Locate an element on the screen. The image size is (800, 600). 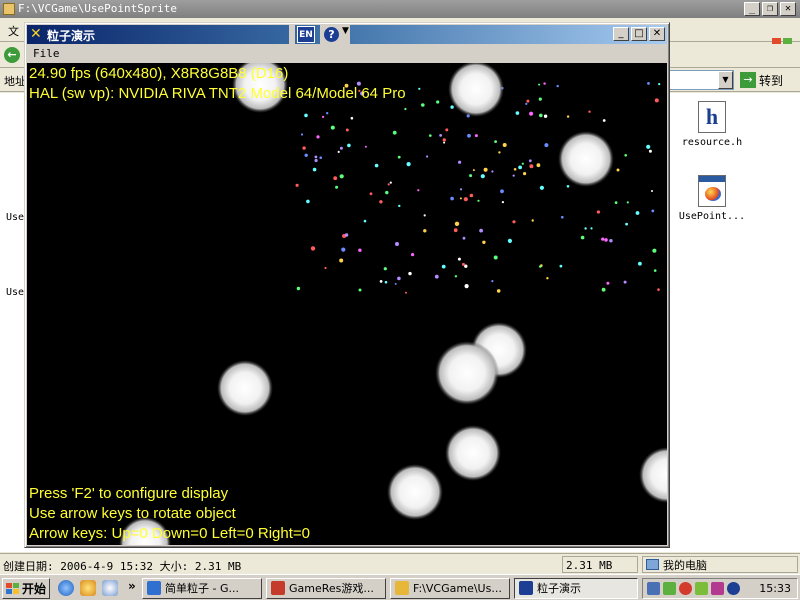
computer-icon is located at coordinates (652, 564).